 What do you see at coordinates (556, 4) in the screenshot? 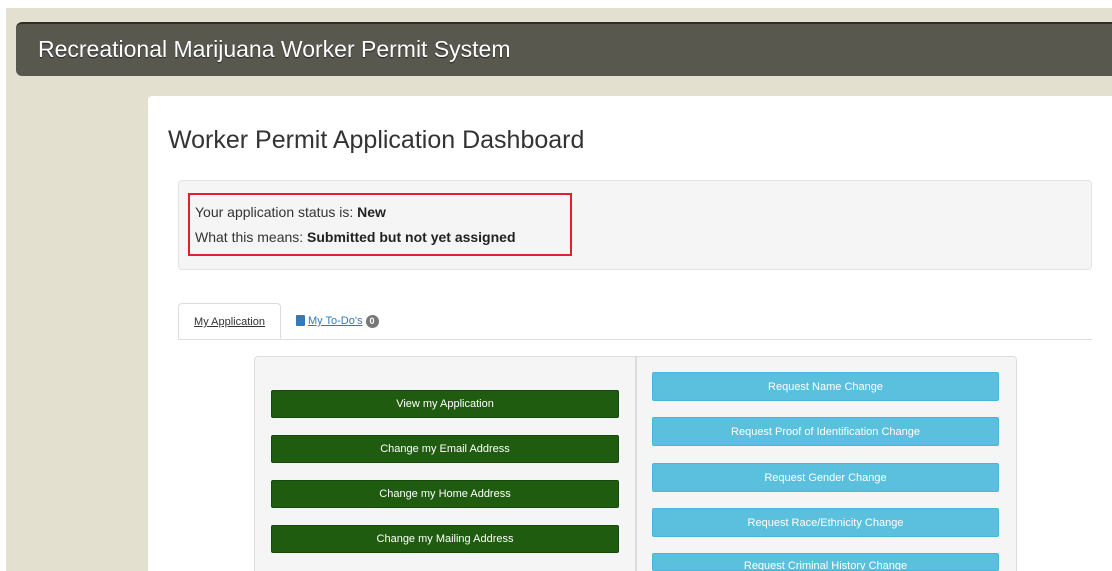
I see `top-gap` at bounding box center [556, 4].